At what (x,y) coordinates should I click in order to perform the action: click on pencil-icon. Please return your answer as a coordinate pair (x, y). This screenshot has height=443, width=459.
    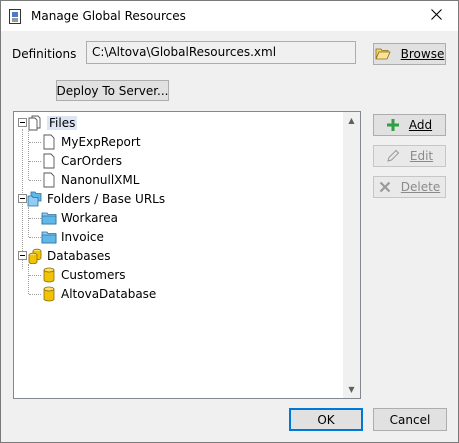
    Looking at the image, I should click on (393, 156).